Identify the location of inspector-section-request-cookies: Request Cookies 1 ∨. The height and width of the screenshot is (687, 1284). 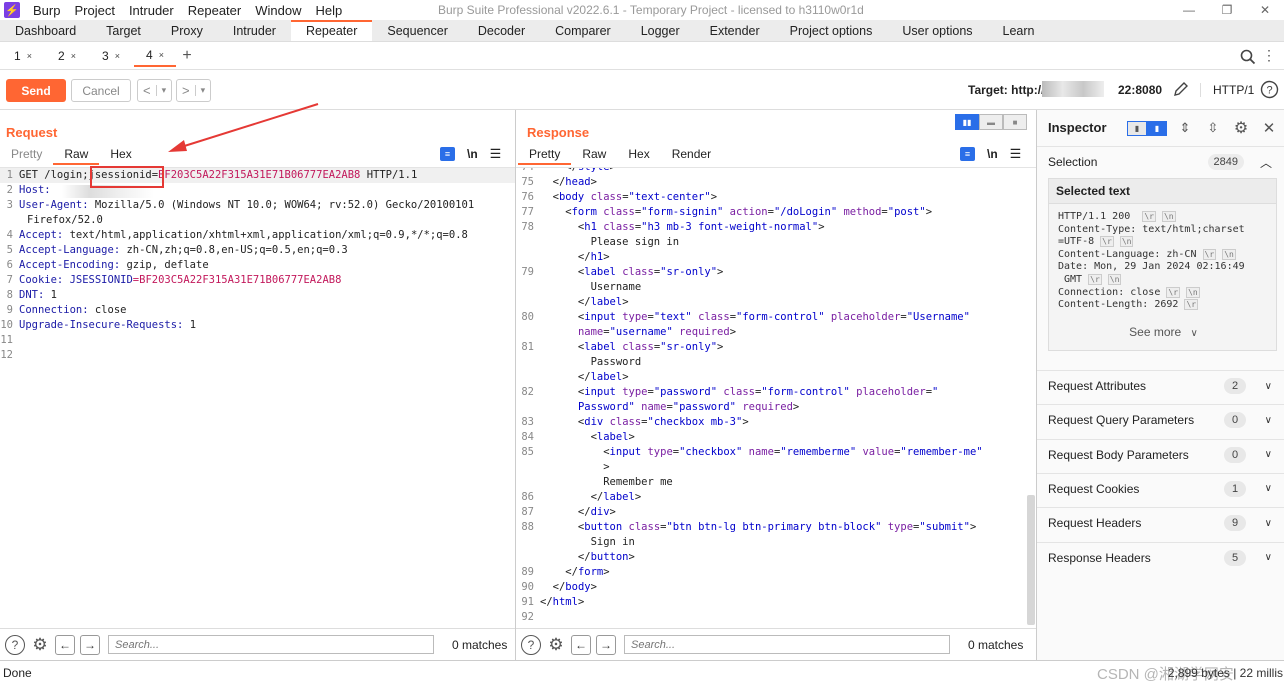
(1160, 489).